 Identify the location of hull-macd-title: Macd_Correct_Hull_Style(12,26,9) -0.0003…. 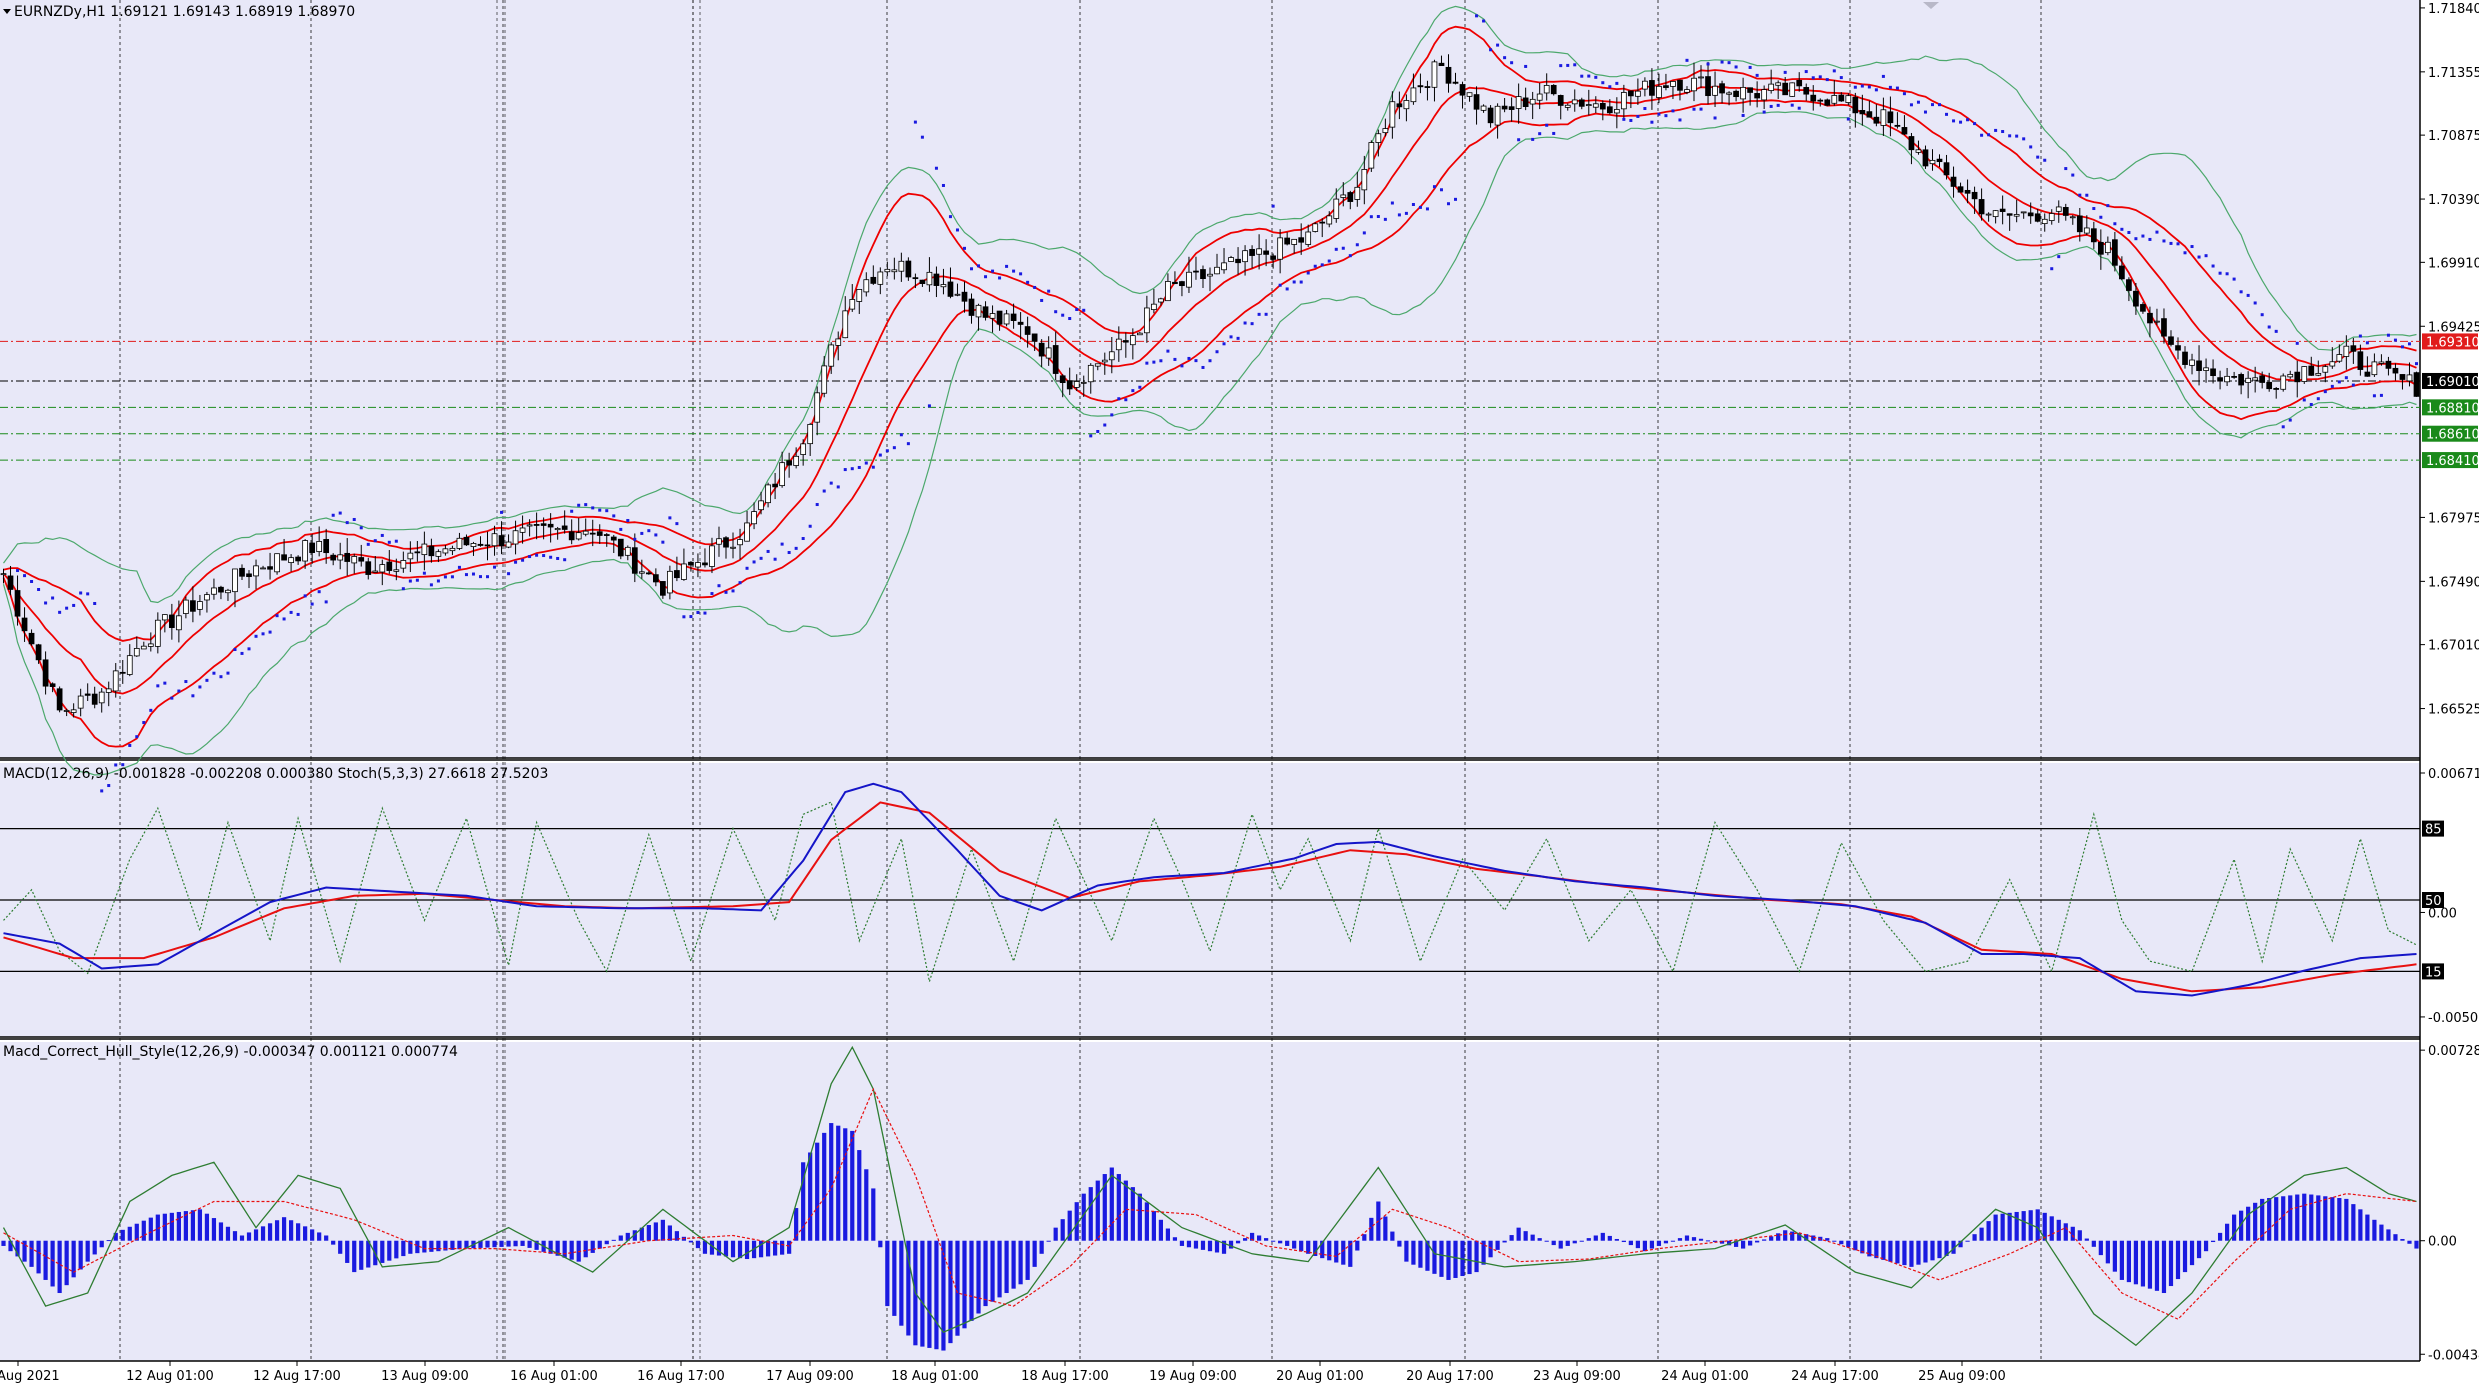
(230, 1052).